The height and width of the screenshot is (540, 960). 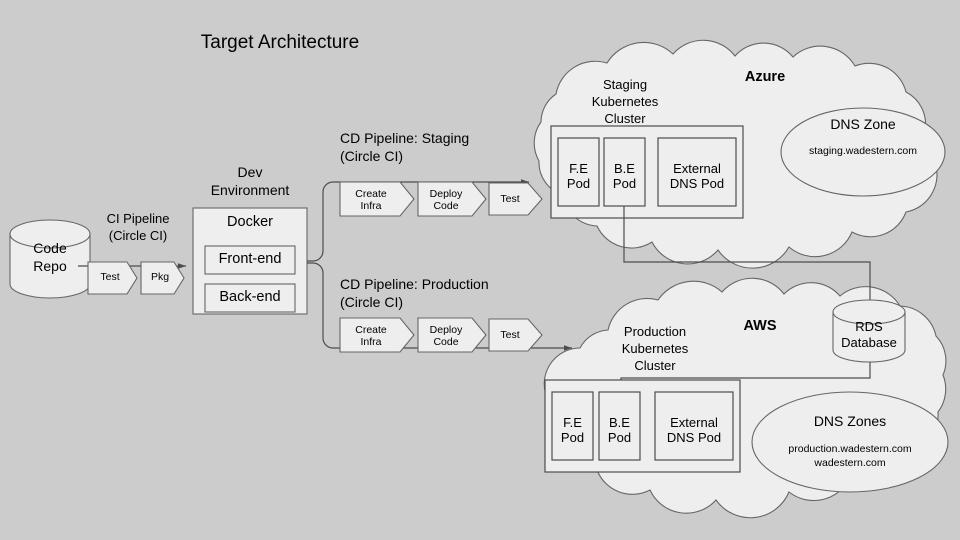 I want to click on production-pod-fe-box, so click(x=572, y=426).